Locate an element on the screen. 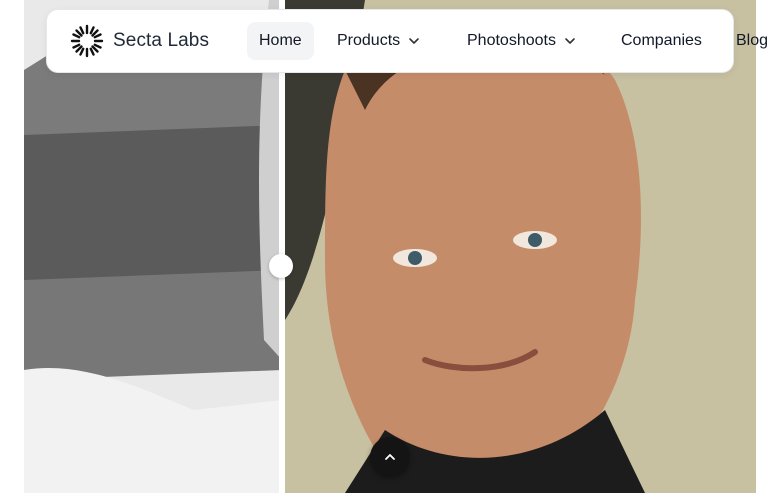 This screenshot has height=493, width=780. nav-home-link: Home is located at coordinates (280, 41).